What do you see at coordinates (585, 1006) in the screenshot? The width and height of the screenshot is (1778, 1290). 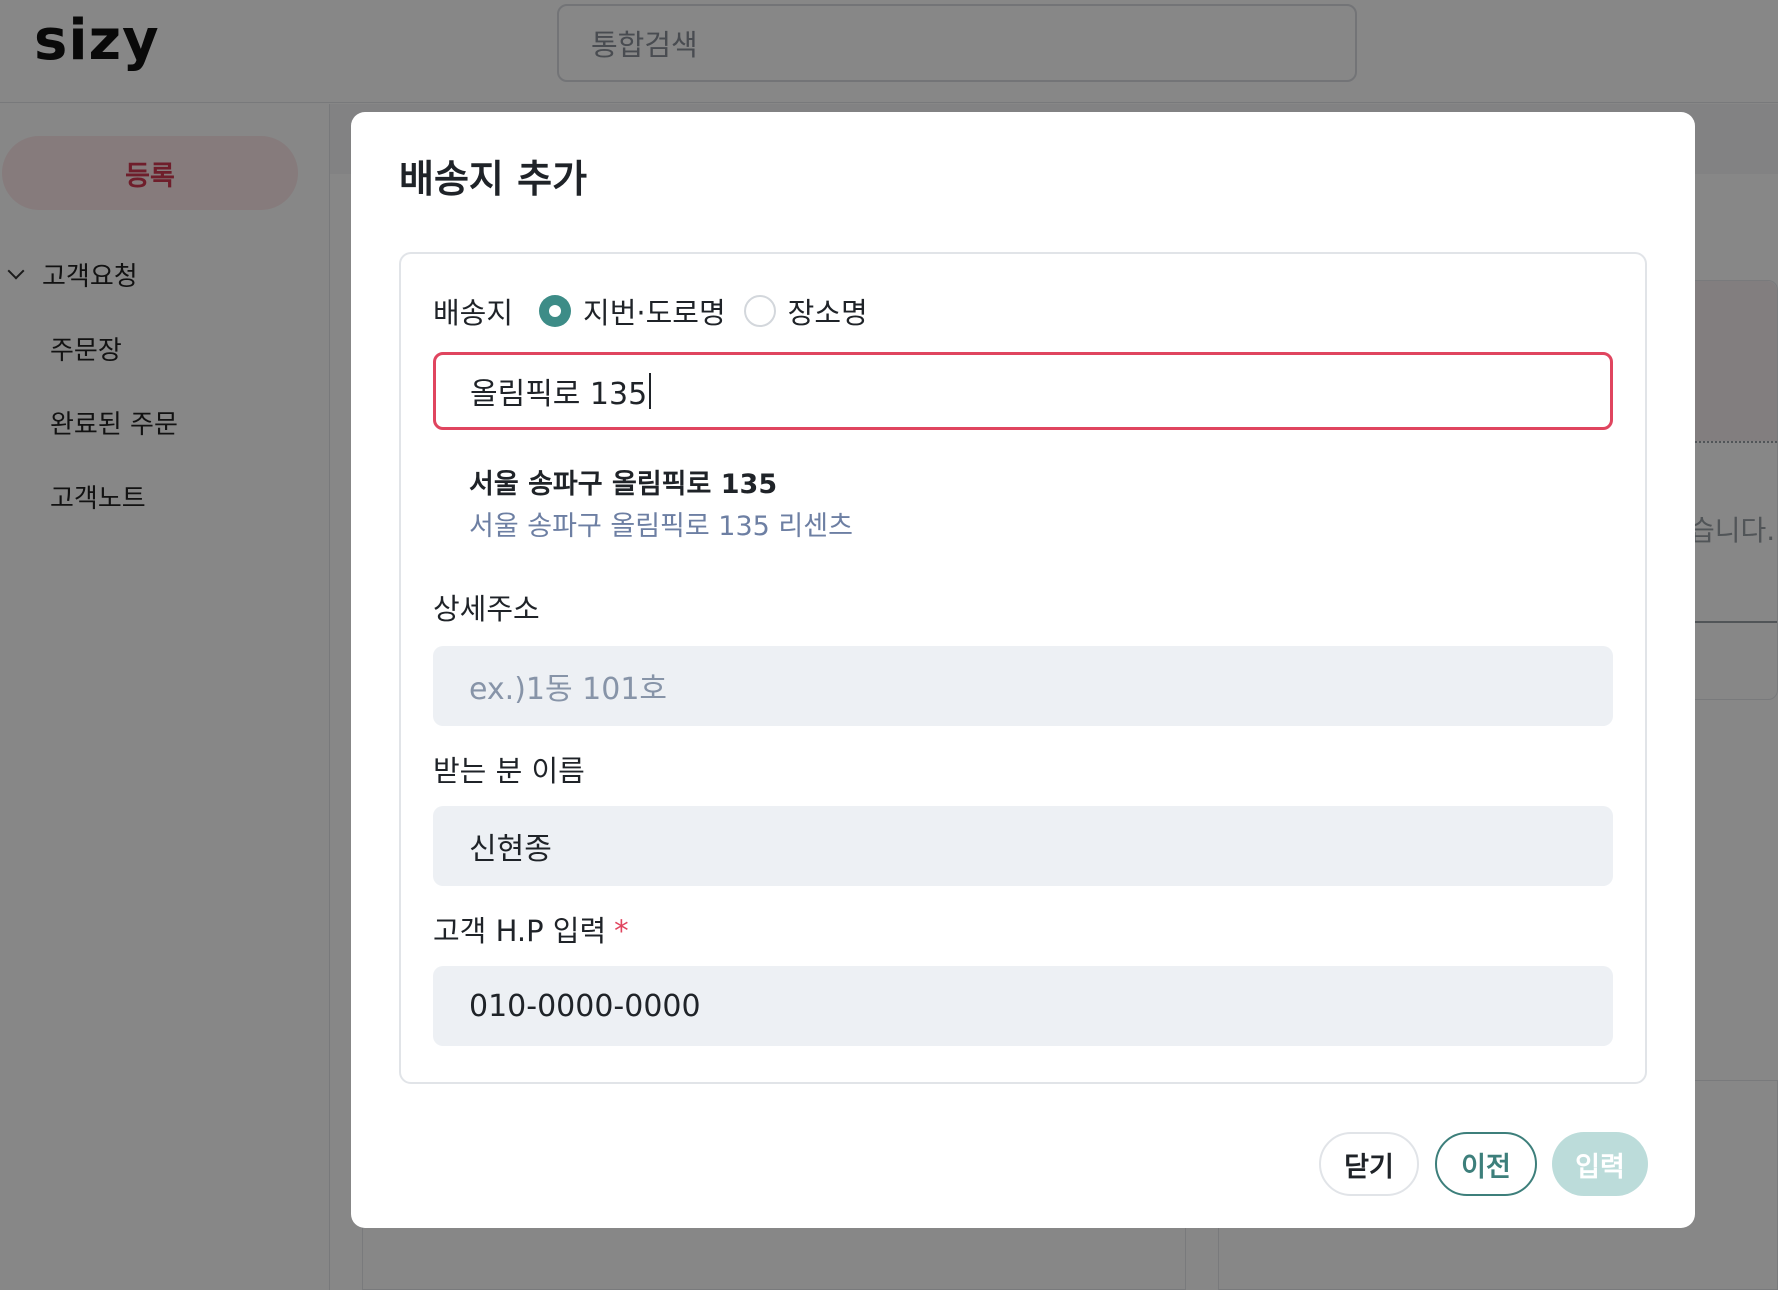 I see `phone-value: 010-0000-0000` at bounding box center [585, 1006].